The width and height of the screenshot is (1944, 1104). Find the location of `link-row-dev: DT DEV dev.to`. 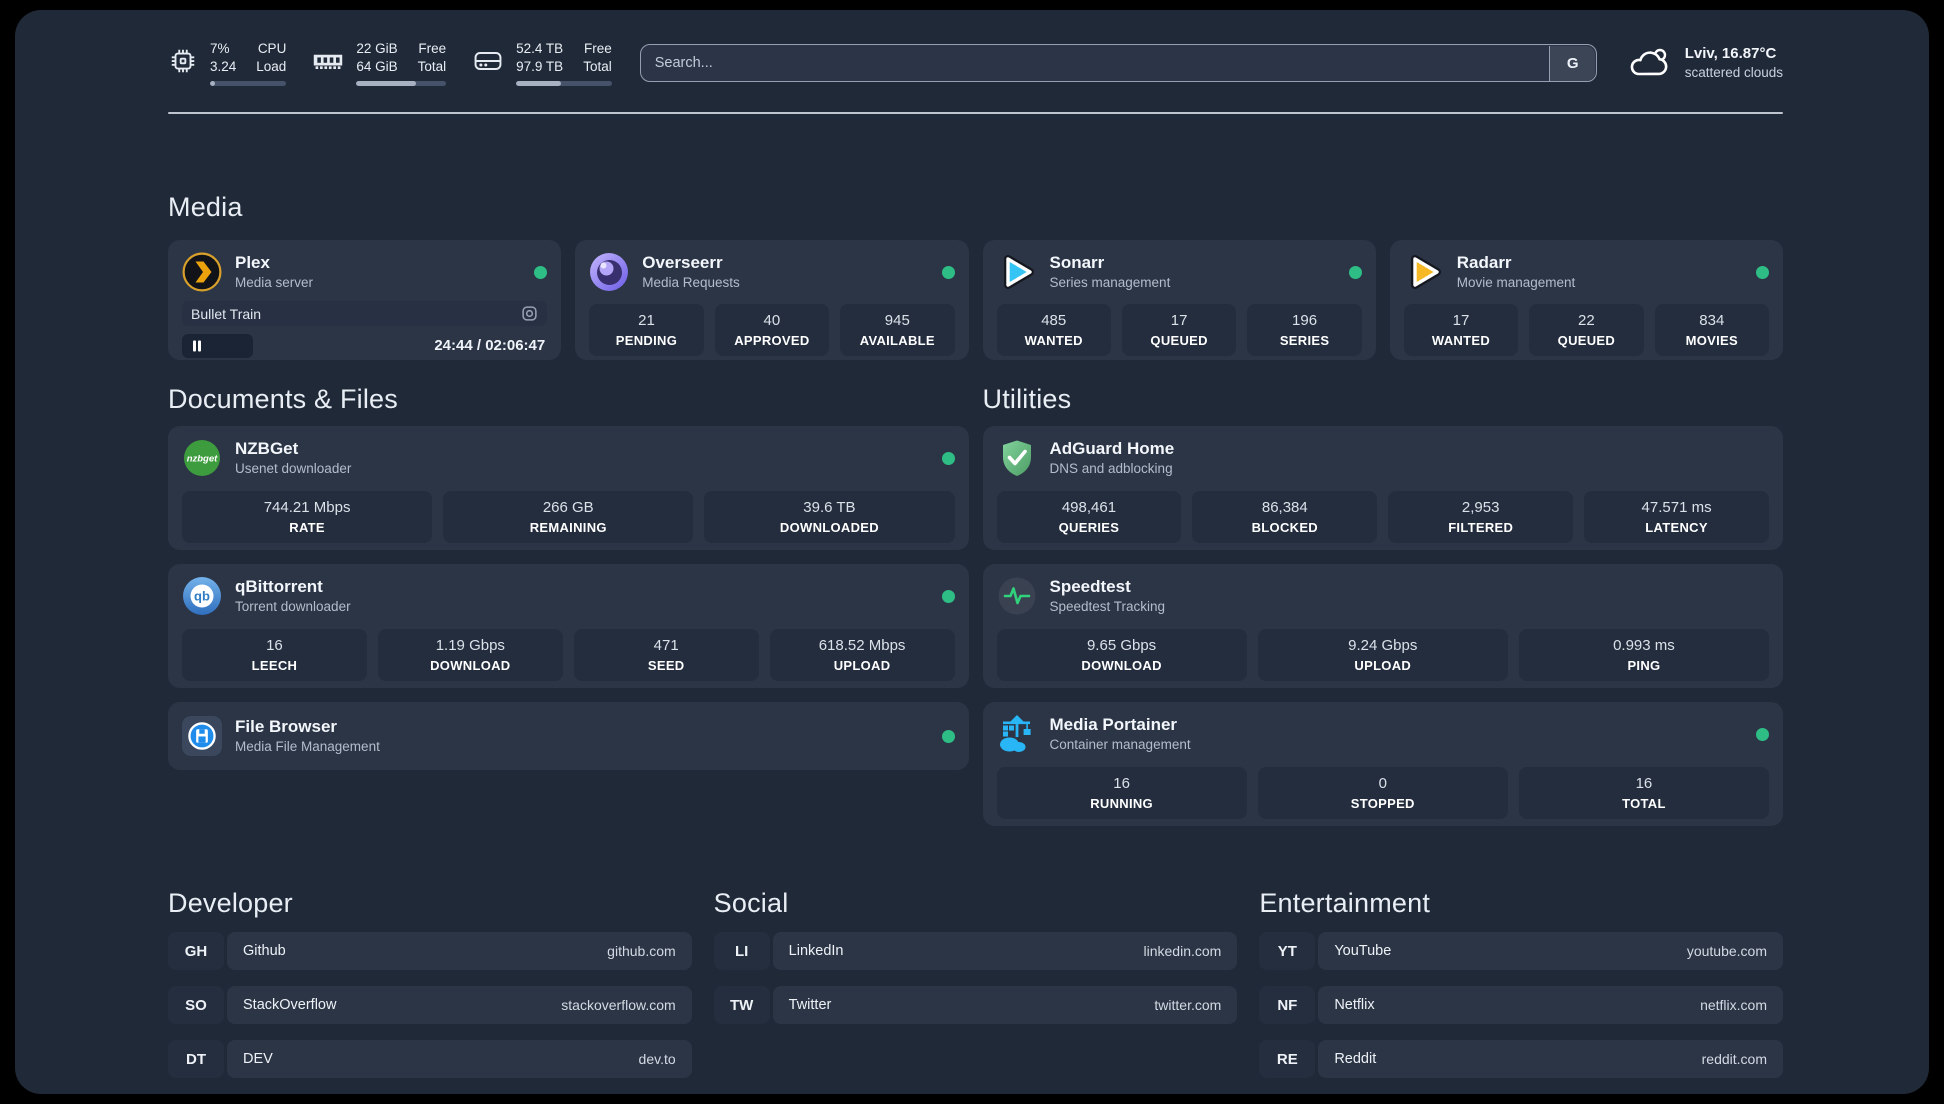

link-row-dev: DT DEV dev.to is located at coordinates (430, 1059).